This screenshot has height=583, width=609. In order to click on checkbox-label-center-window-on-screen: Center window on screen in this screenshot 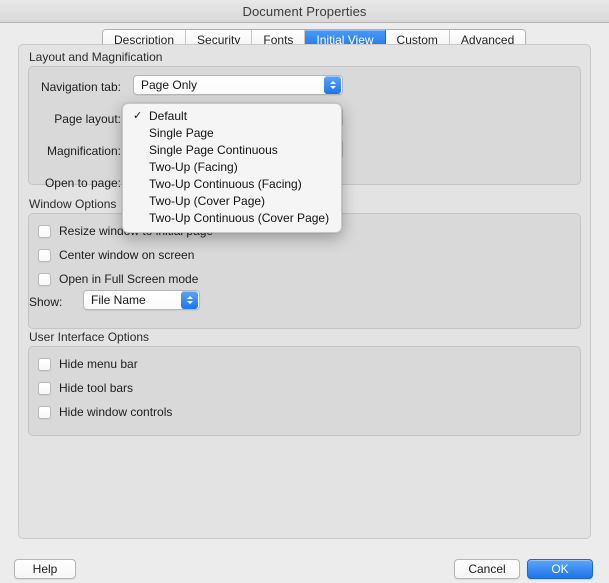, I will do `click(127, 255)`.